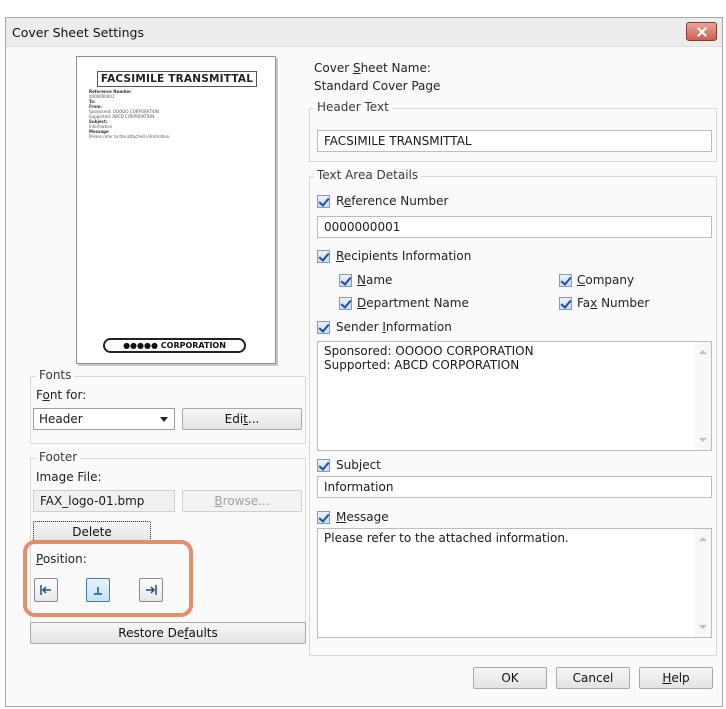 This screenshot has width=726, height=709. I want to click on fax-number-label: Fax Number, so click(613, 303).